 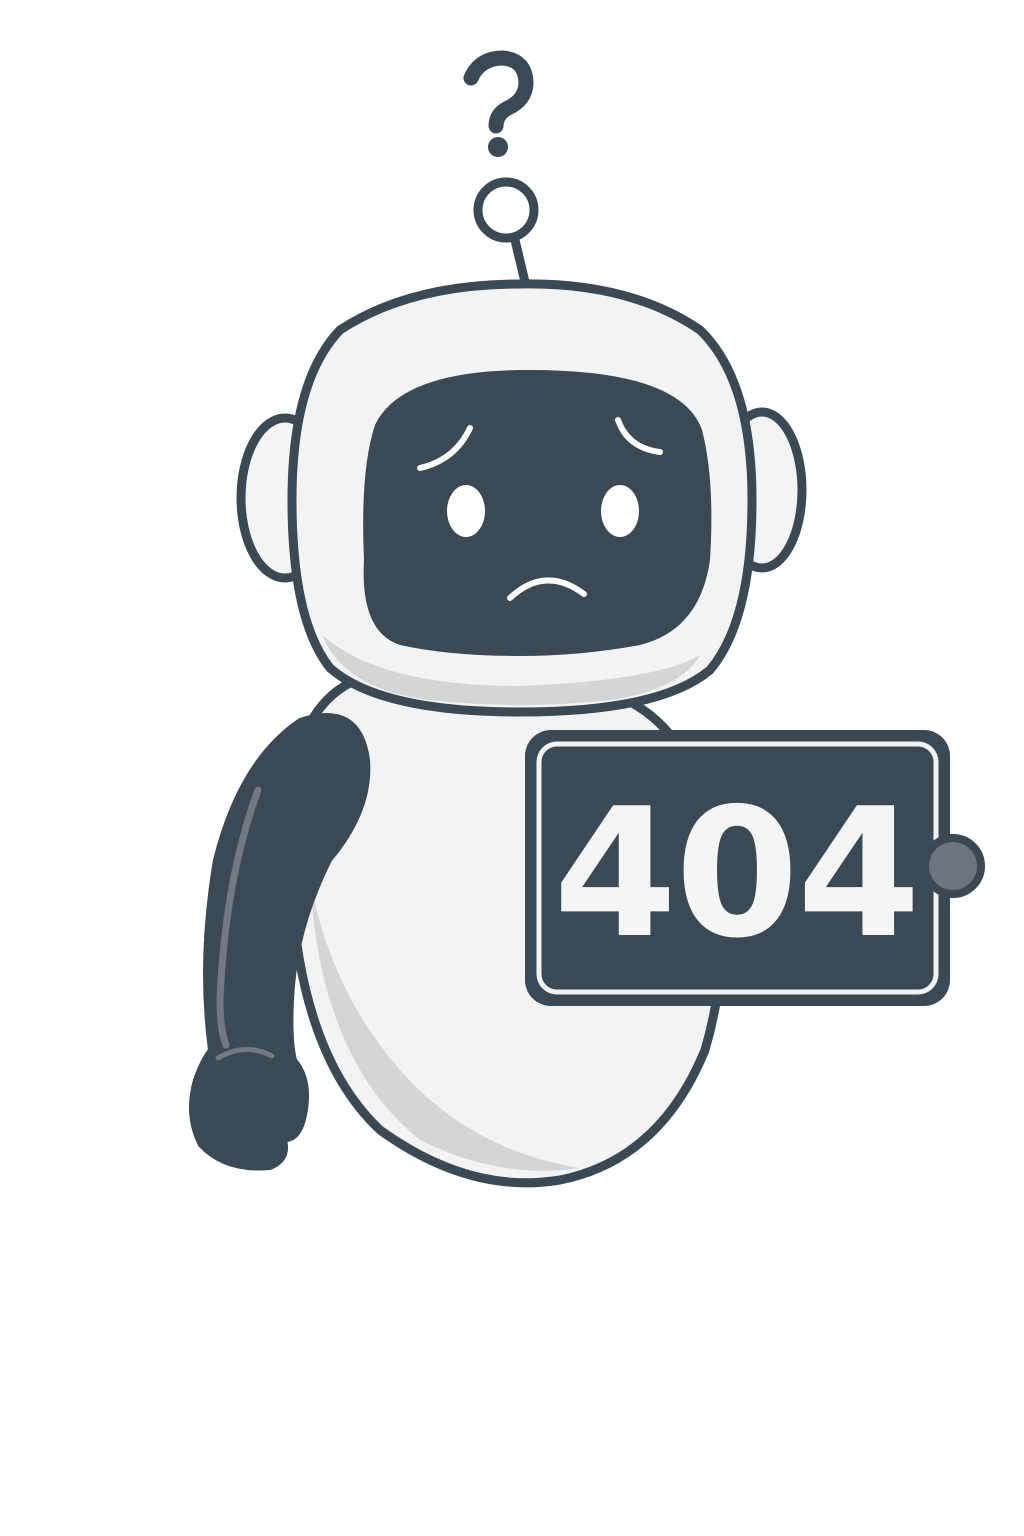 What do you see at coordinates (537, 512) in the screenshot?
I see `robot-face-screen` at bounding box center [537, 512].